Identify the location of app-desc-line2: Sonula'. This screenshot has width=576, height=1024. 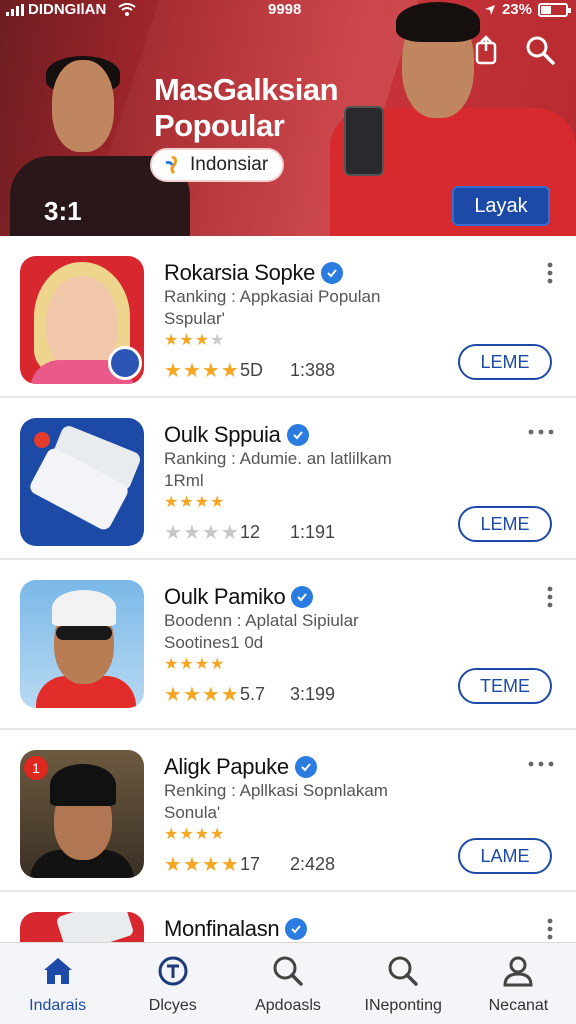
(192, 812).